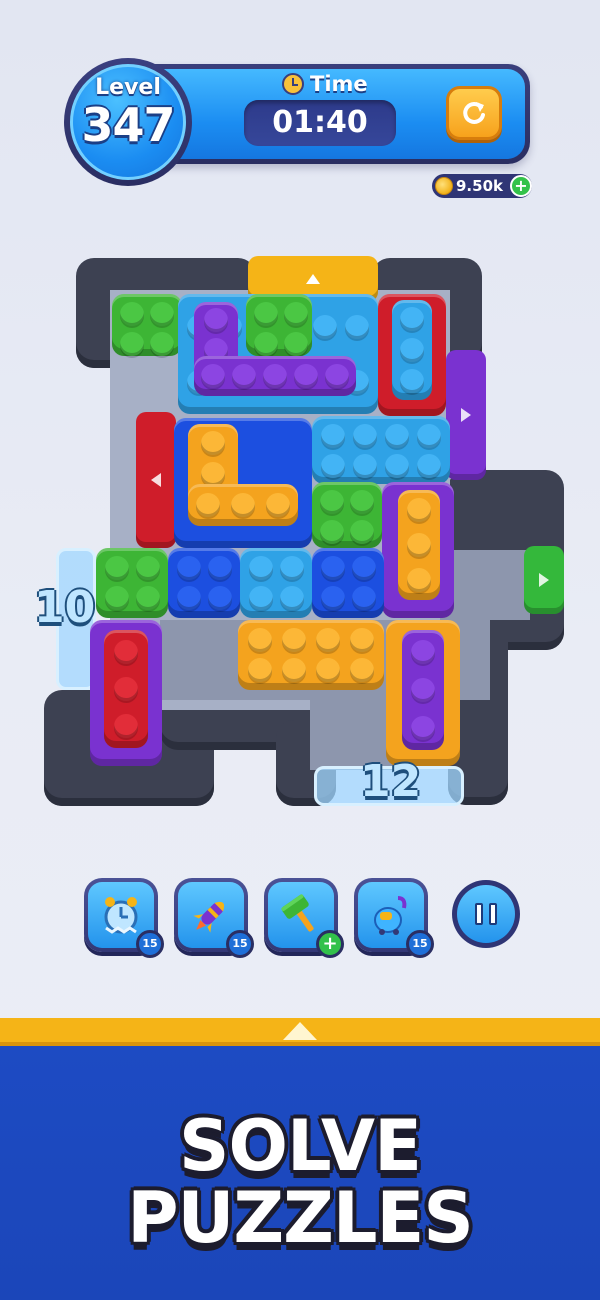 The width and height of the screenshot is (600, 1300). What do you see at coordinates (466, 415) in the screenshot?
I see `gate-right-purple` at bounding box center [466, 415].